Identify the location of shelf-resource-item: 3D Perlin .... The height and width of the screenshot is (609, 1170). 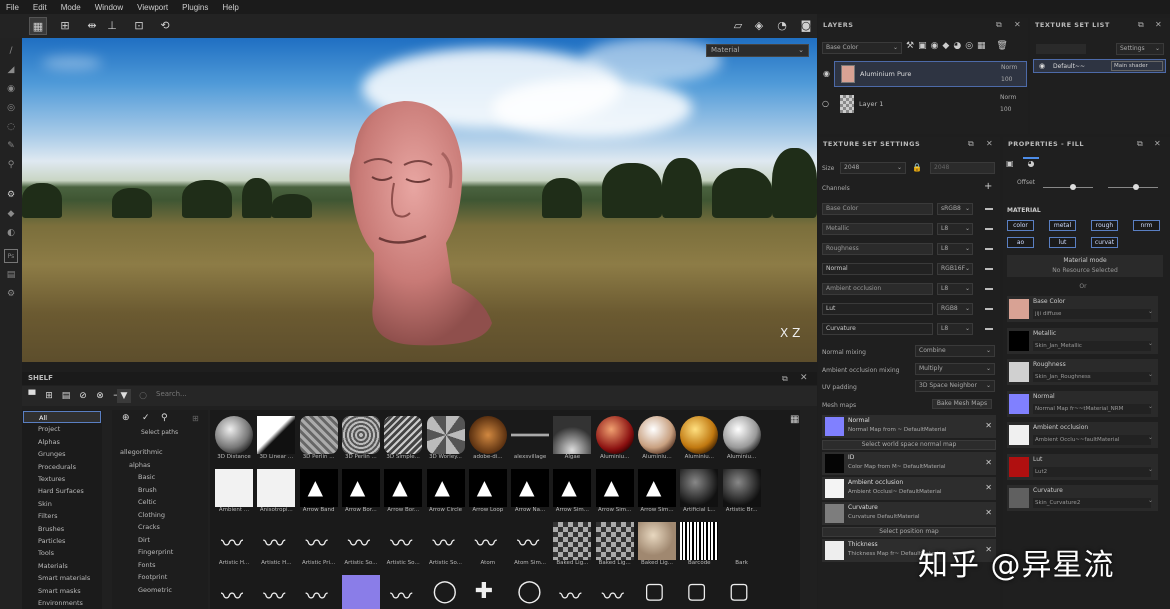
(361, 439).